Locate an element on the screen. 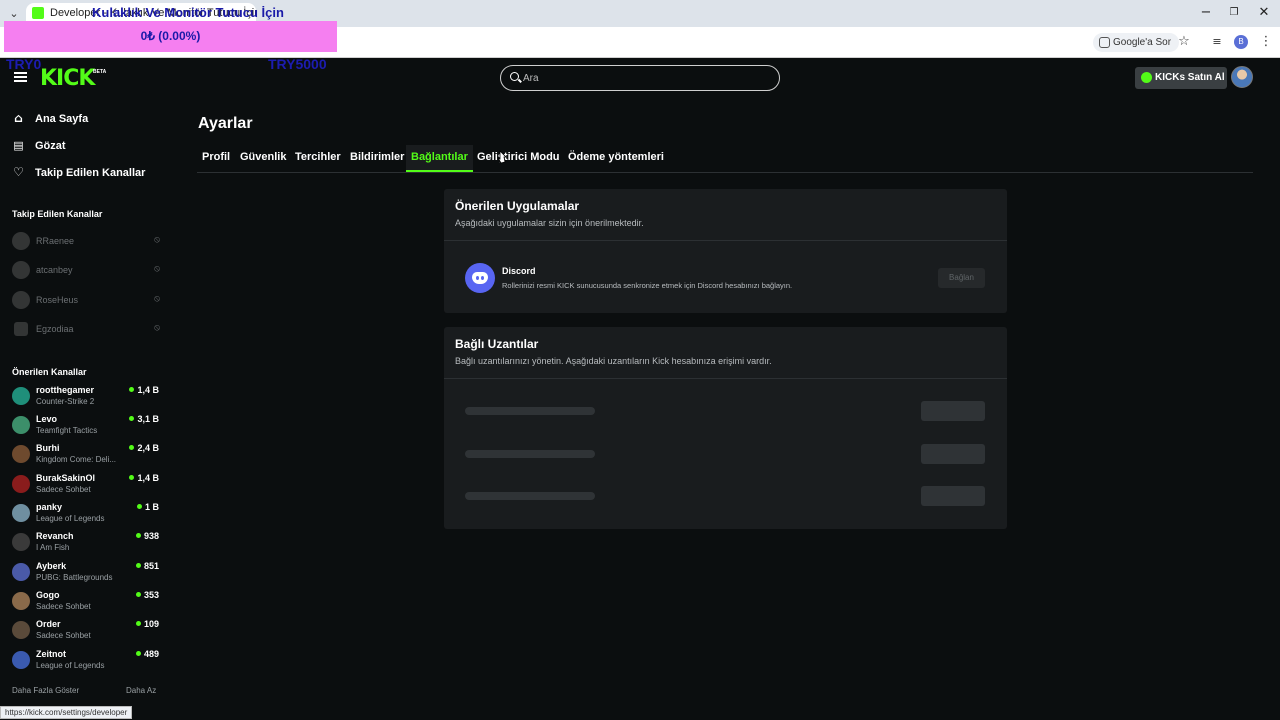  tab-profile: Profil is located at coordinates (216, 158).